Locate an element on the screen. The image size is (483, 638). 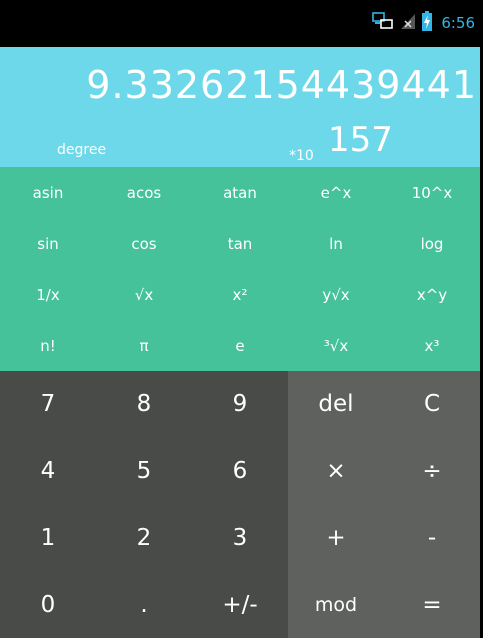
clear-key: C is located at coordinates (432, 404).